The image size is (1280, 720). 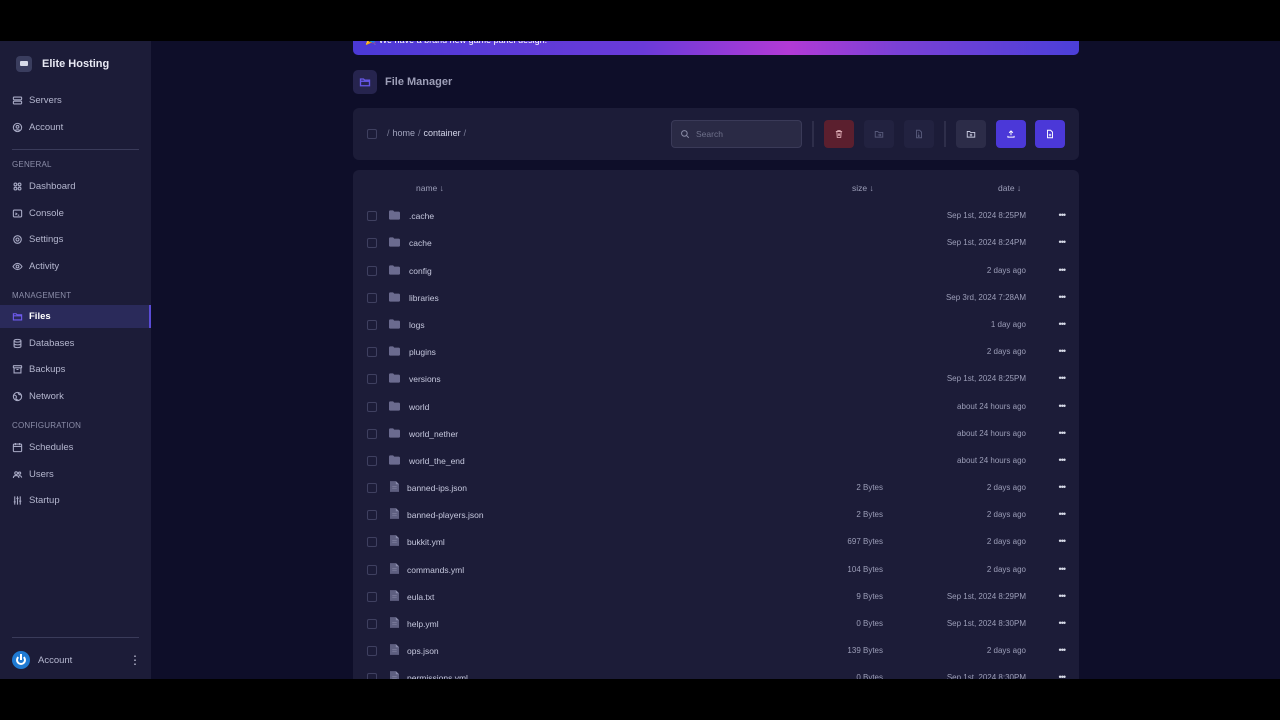 What do you see at coordinates (716, 487) in the screenshot?
I see `file-row: banned-ips.json 2 Bytes 2 days ago •••` at bounding box center [716, 487].